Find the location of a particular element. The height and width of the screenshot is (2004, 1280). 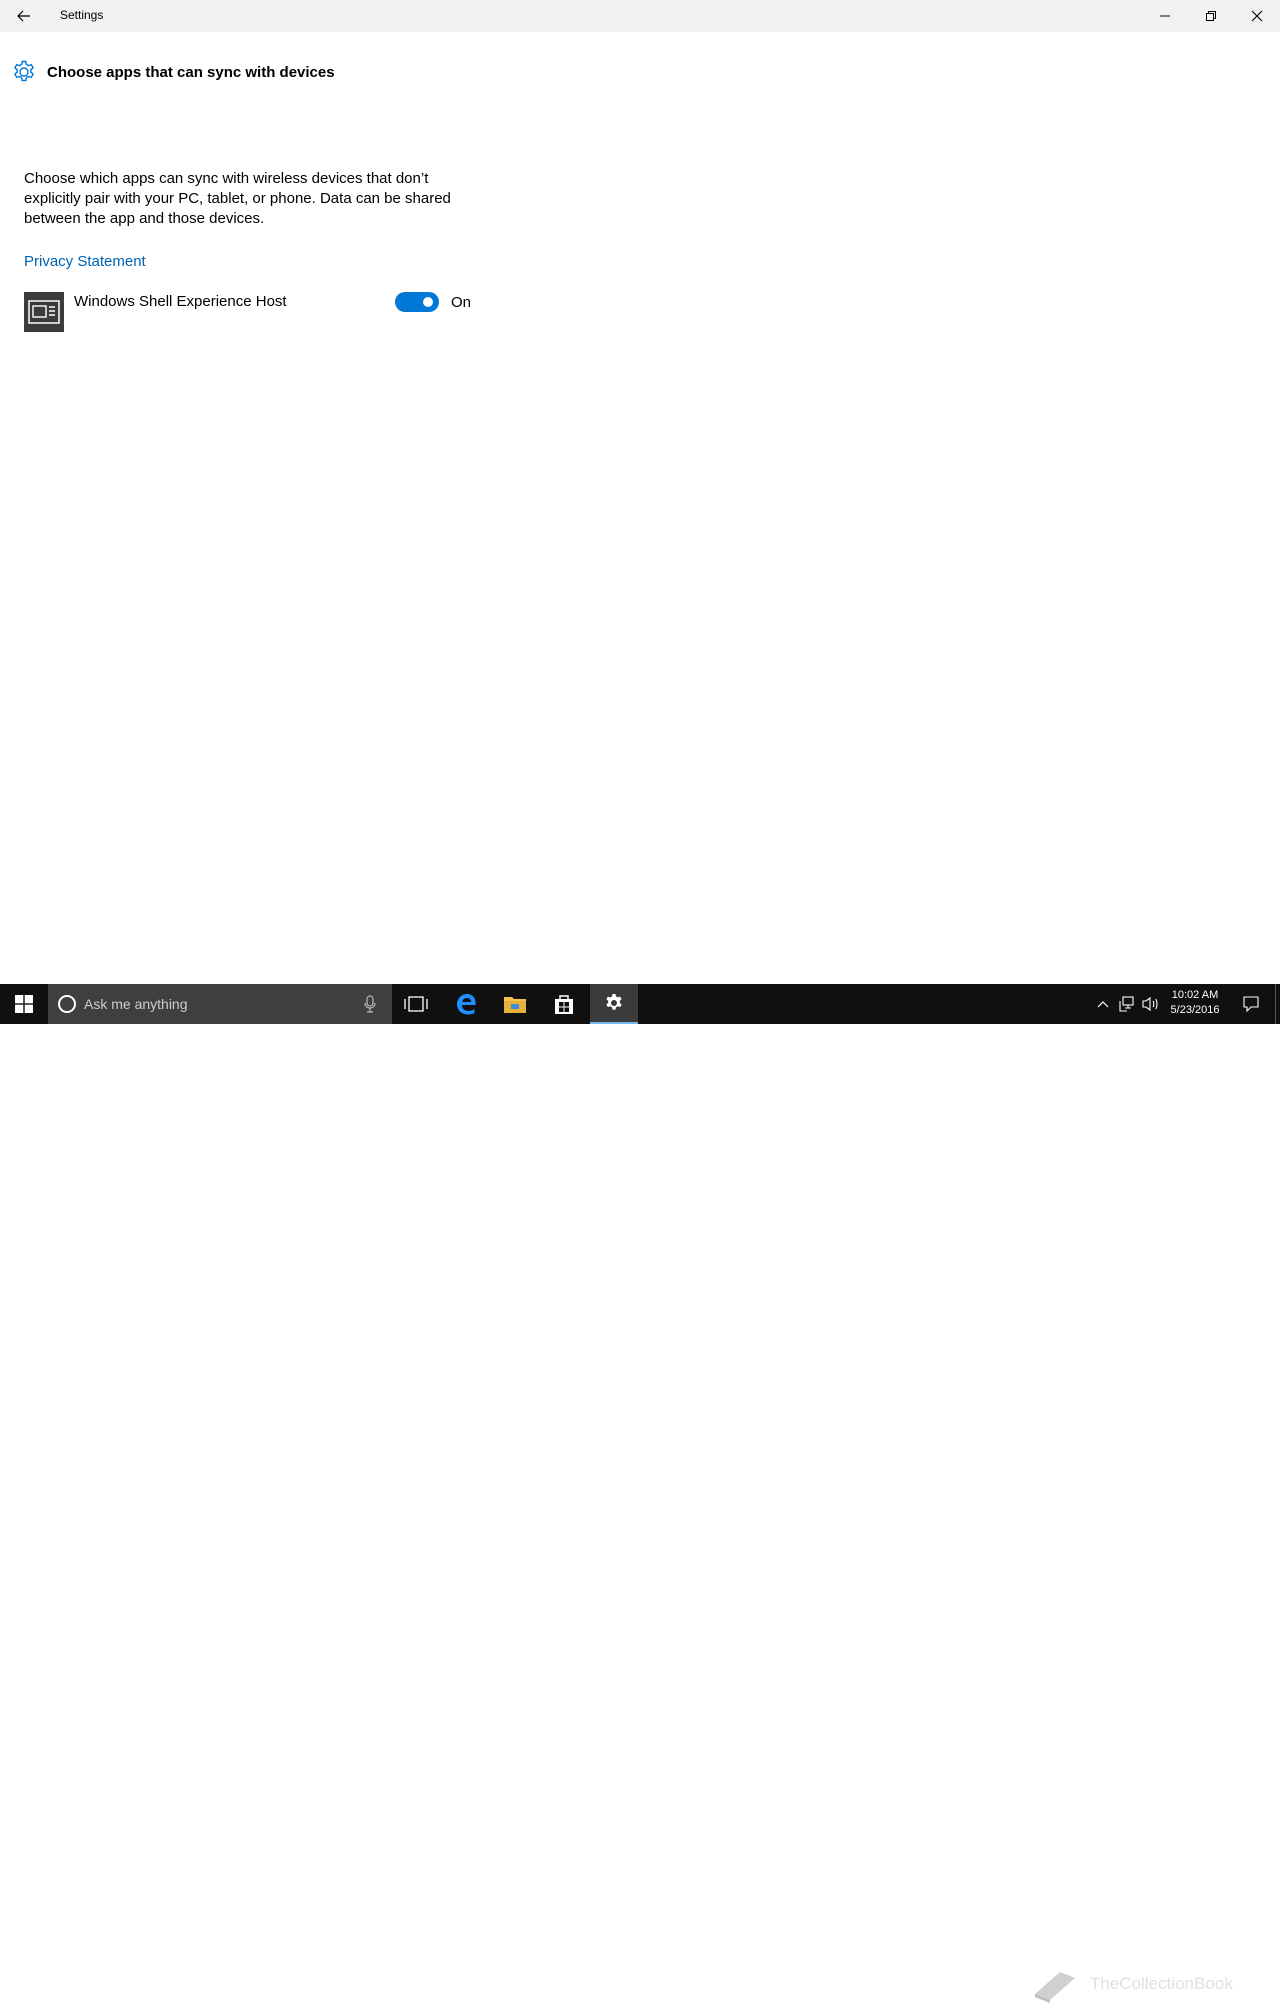

restore-icon is located at coordinates (1211, 16).